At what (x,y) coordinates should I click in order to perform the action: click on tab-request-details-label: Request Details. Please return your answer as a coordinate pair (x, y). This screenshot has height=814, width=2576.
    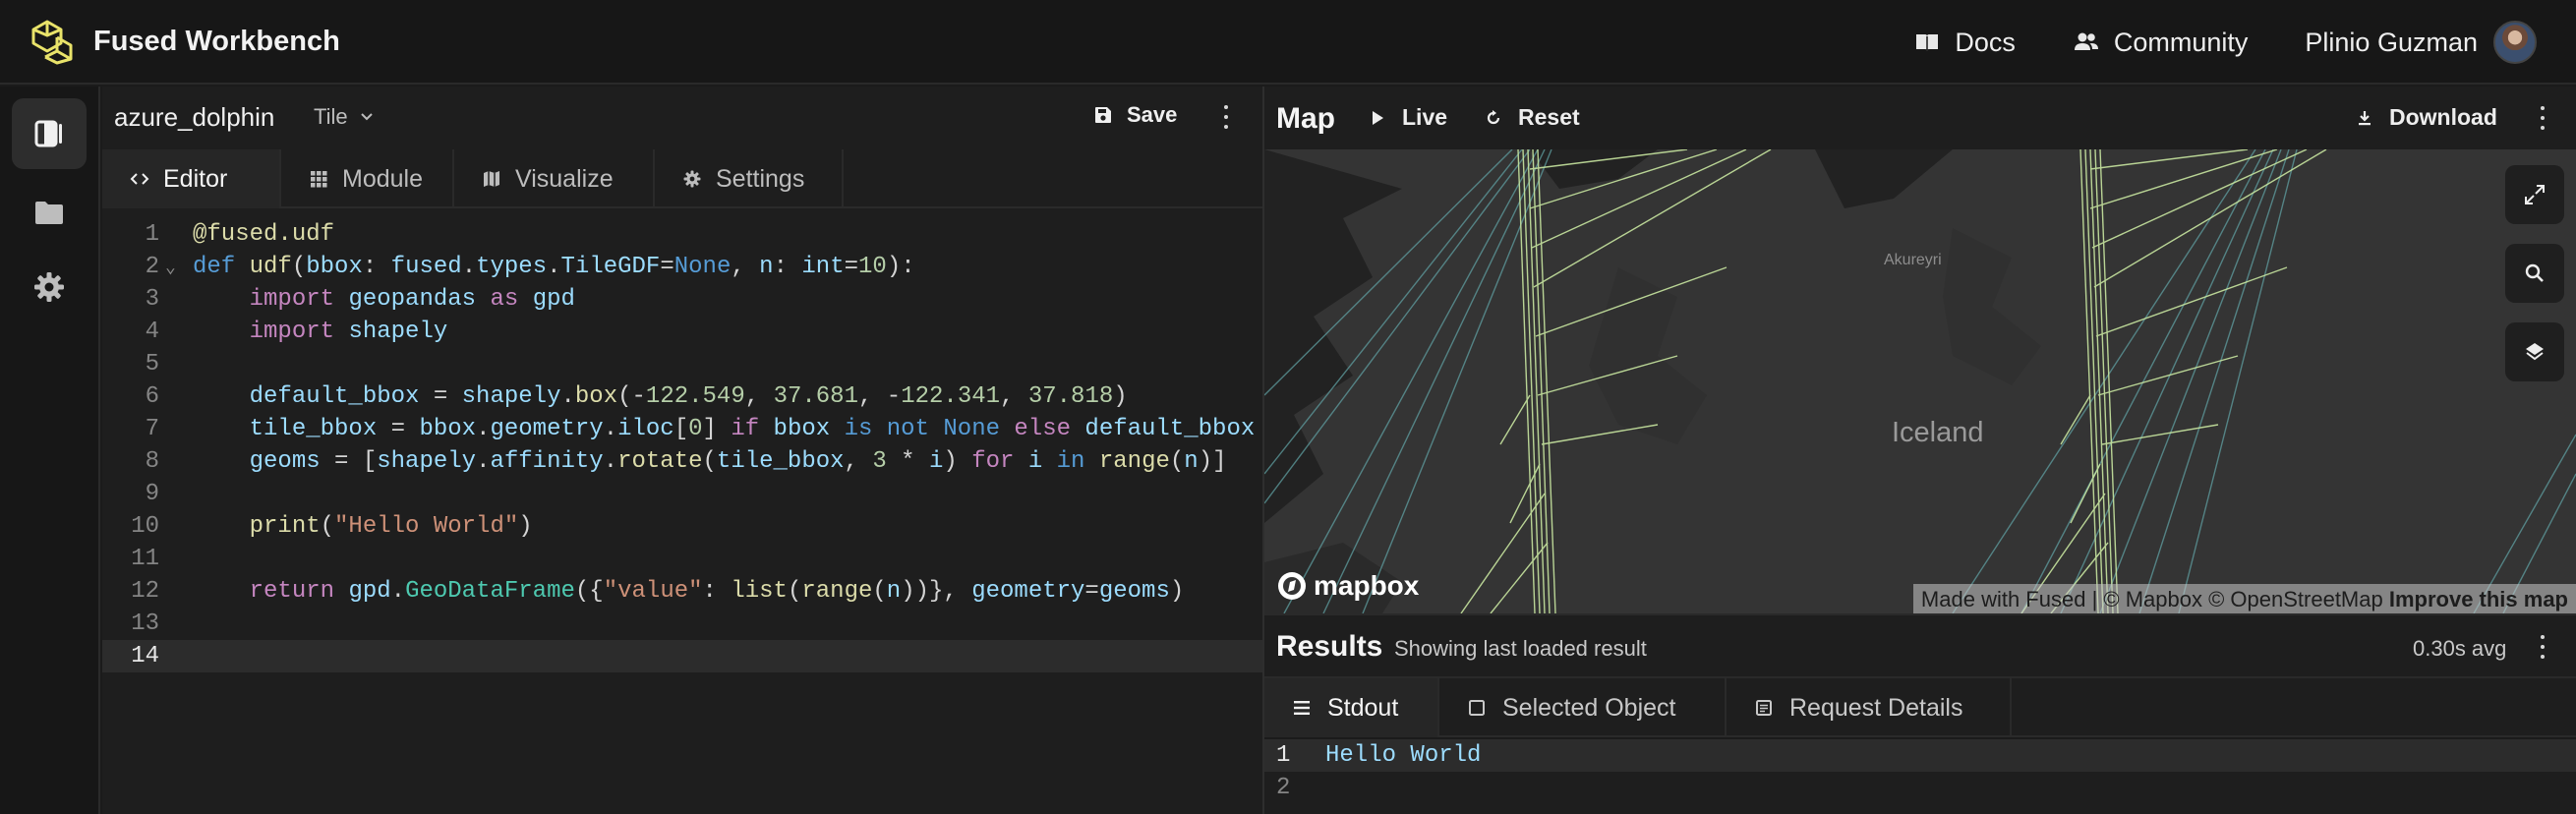
    Looking at the image, I should click on (1876, 707).